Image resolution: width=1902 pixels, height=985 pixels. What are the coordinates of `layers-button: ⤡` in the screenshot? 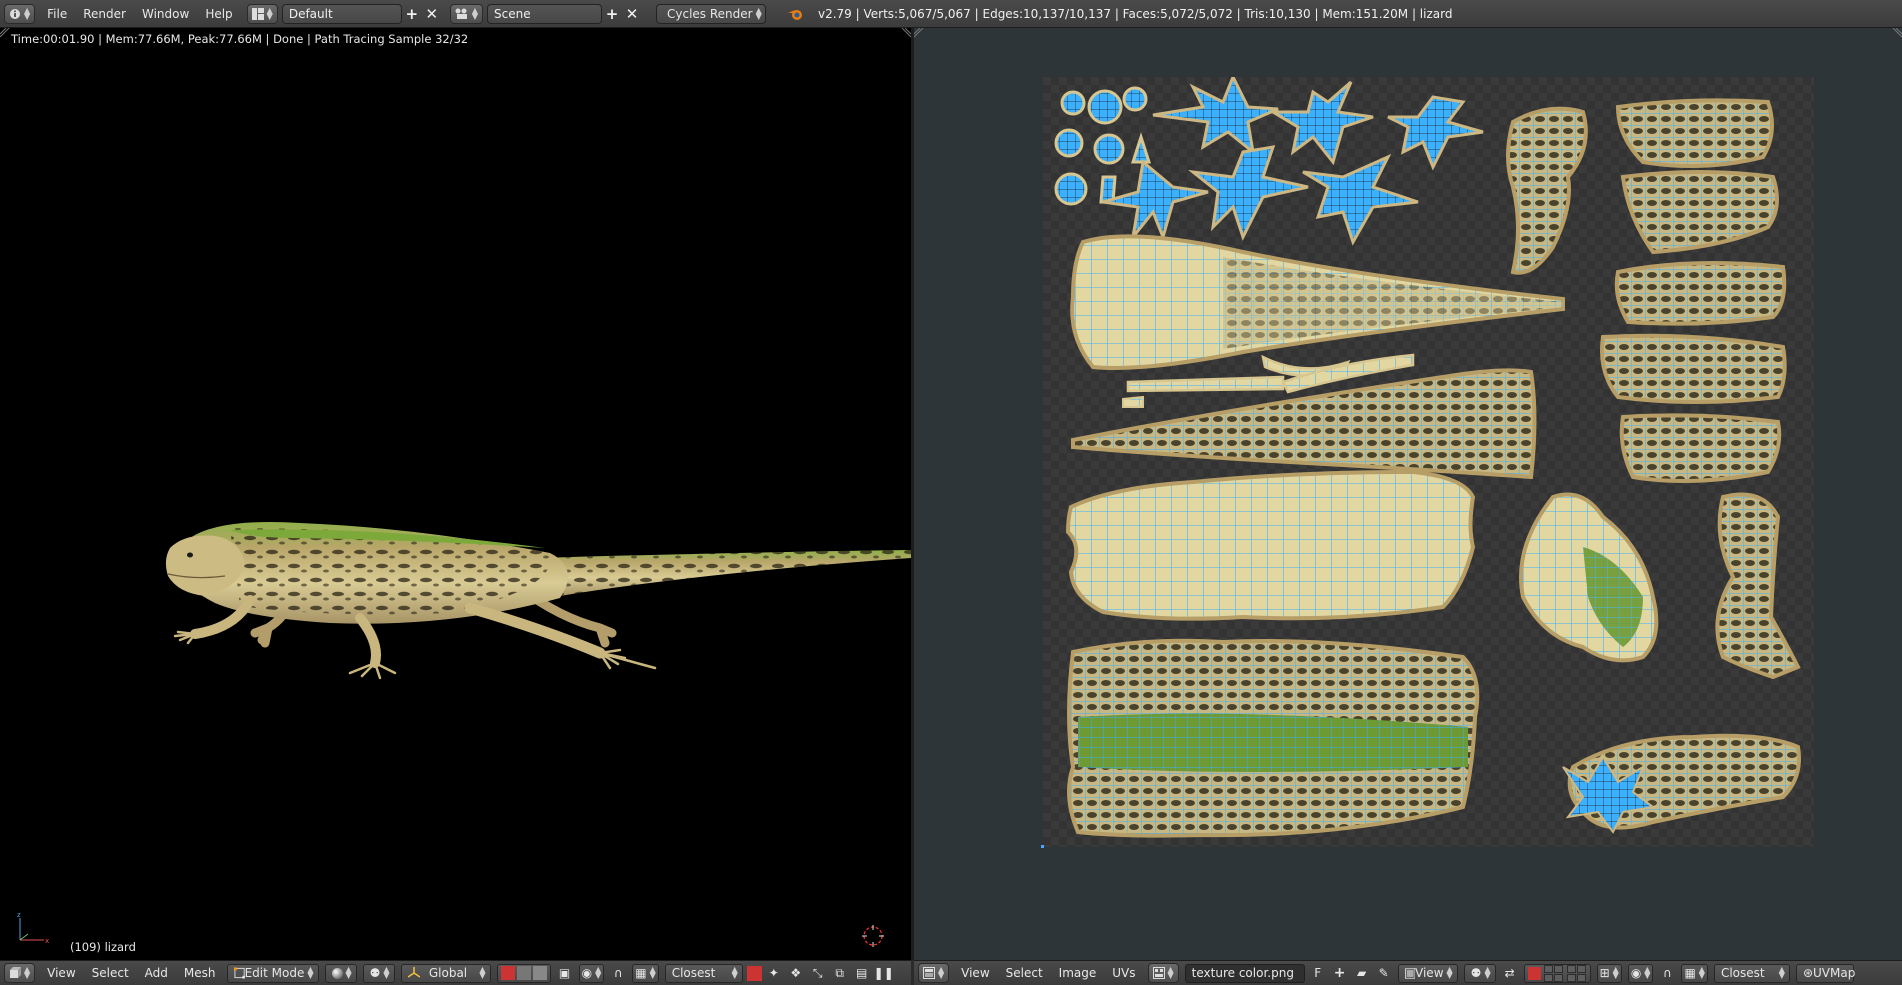 It's located at (818, 973).